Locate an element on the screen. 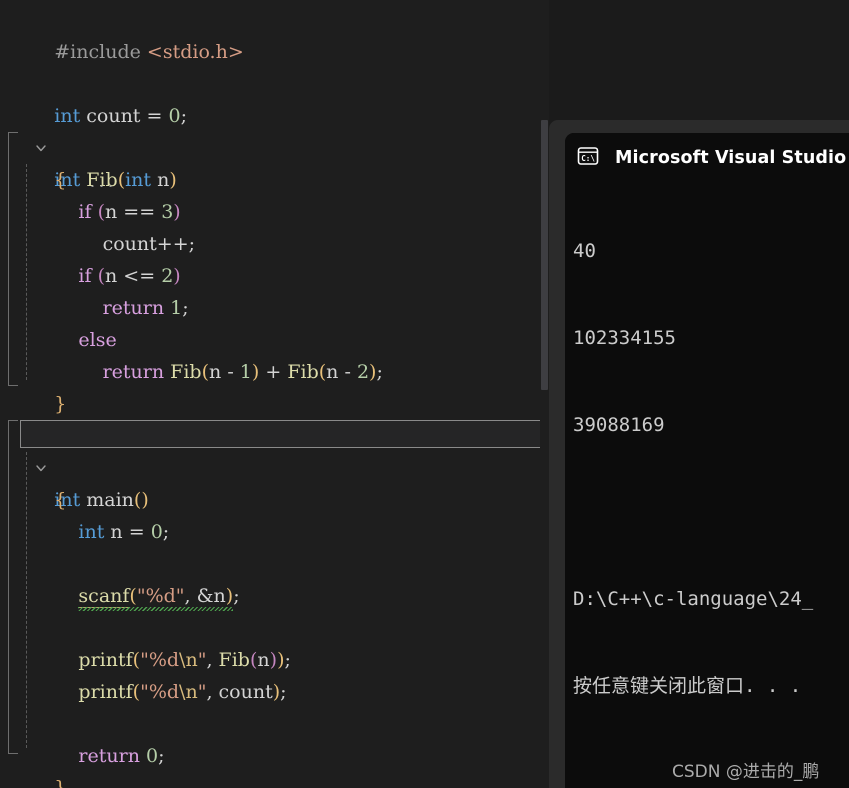 This screenshot has height=788, width=849. console-output-line-blank is located at coordinates (711, 512).